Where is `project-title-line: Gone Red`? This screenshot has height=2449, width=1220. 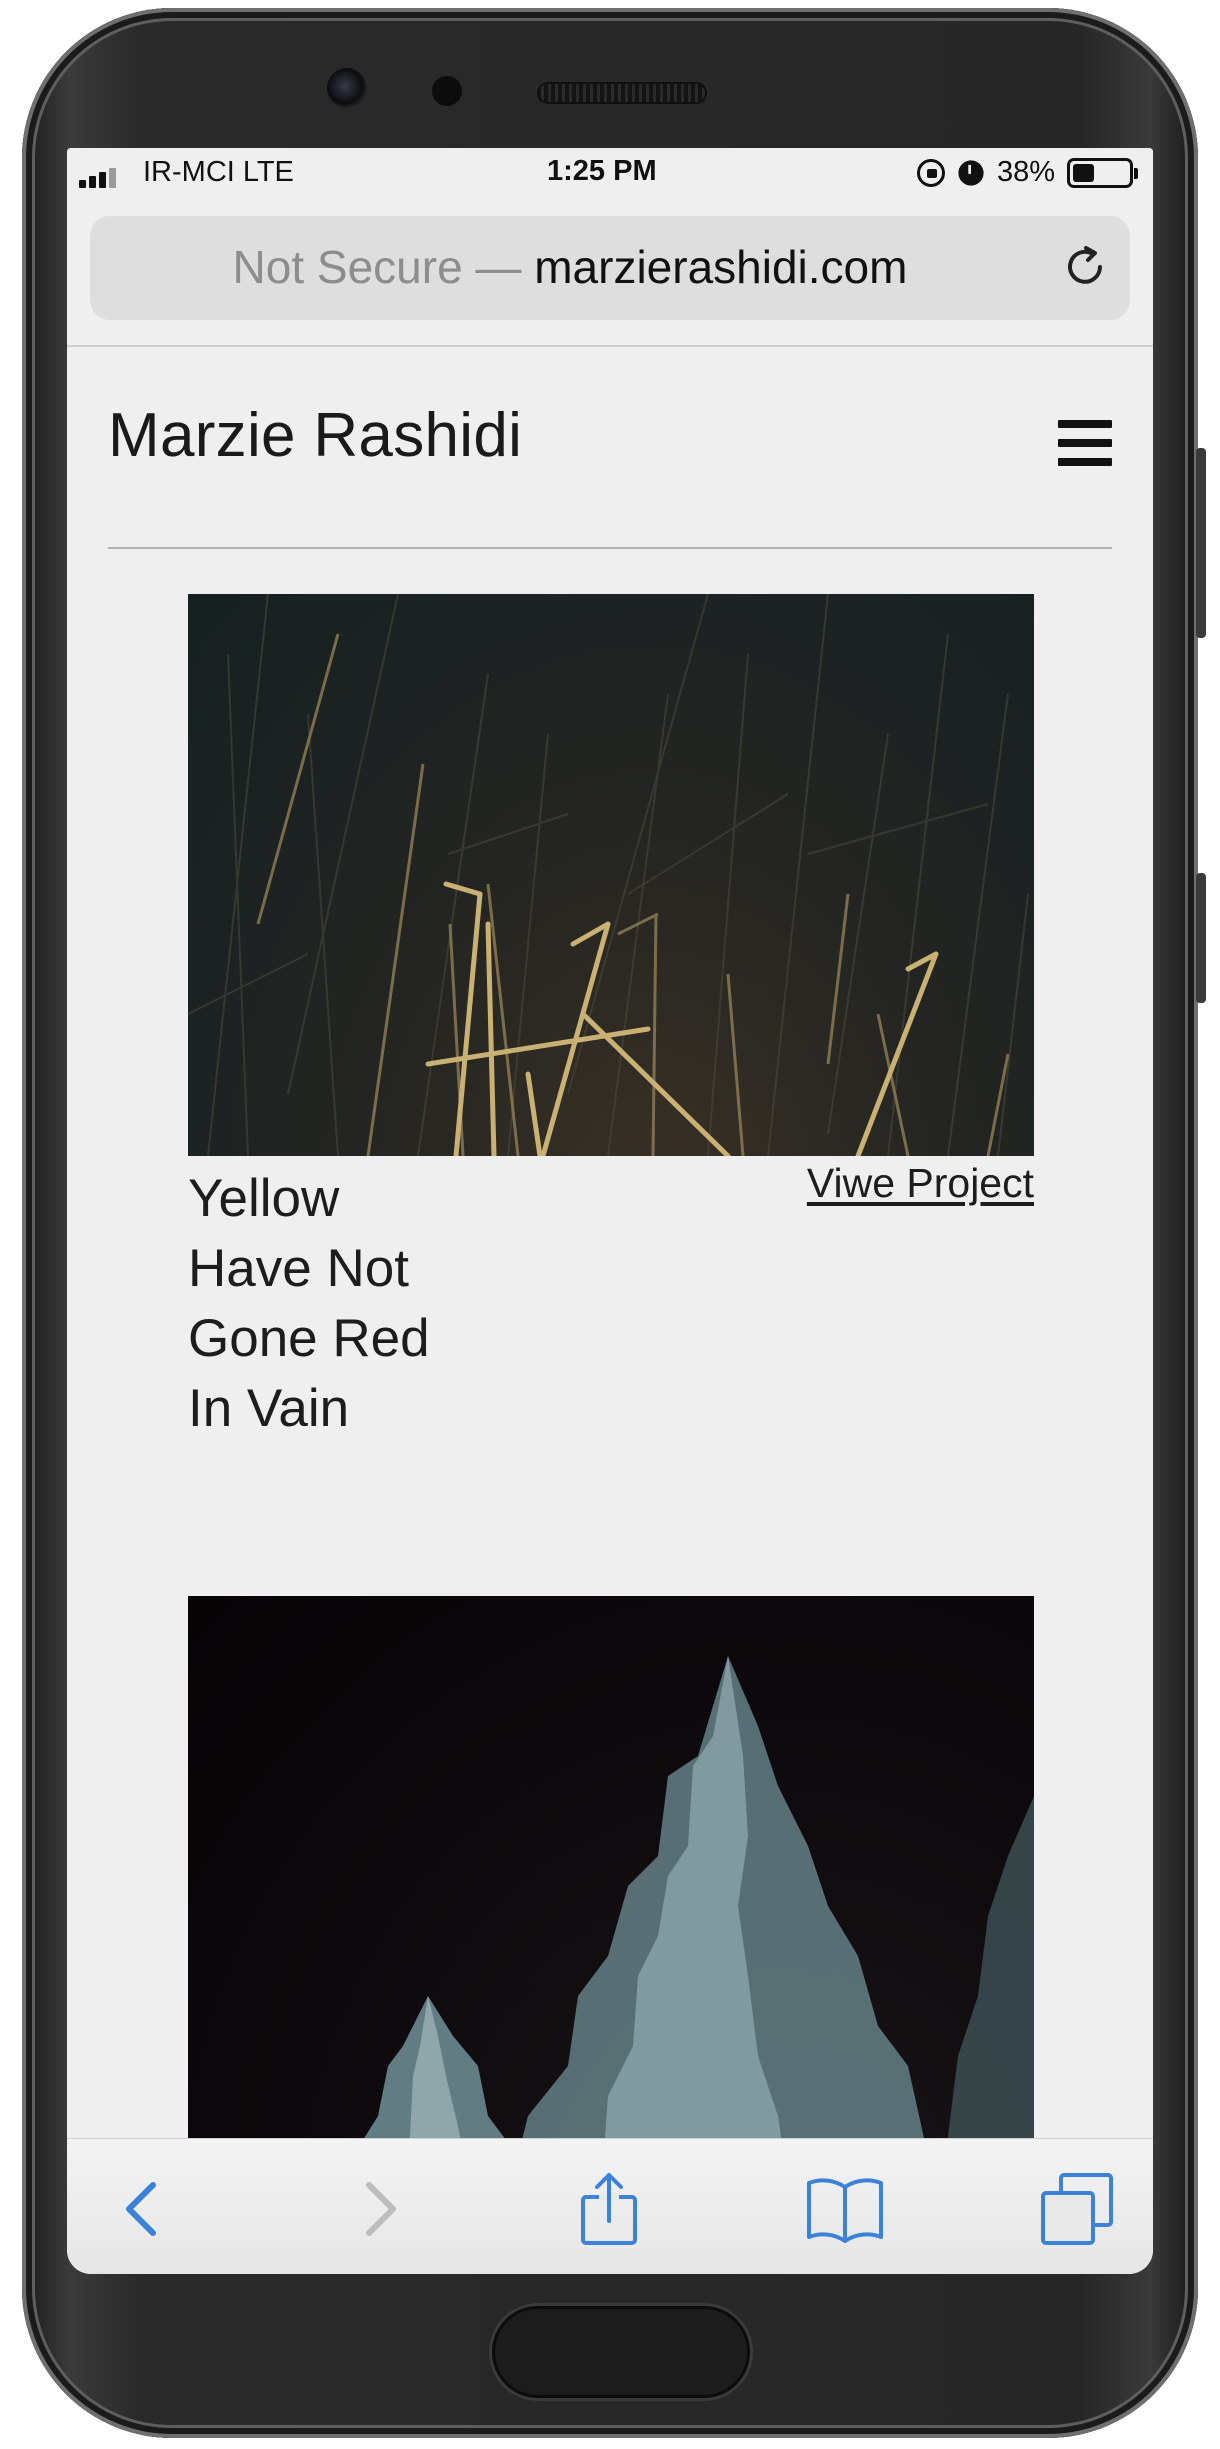 project-title-line: Gone Red is located at coordinates (309, 1338).